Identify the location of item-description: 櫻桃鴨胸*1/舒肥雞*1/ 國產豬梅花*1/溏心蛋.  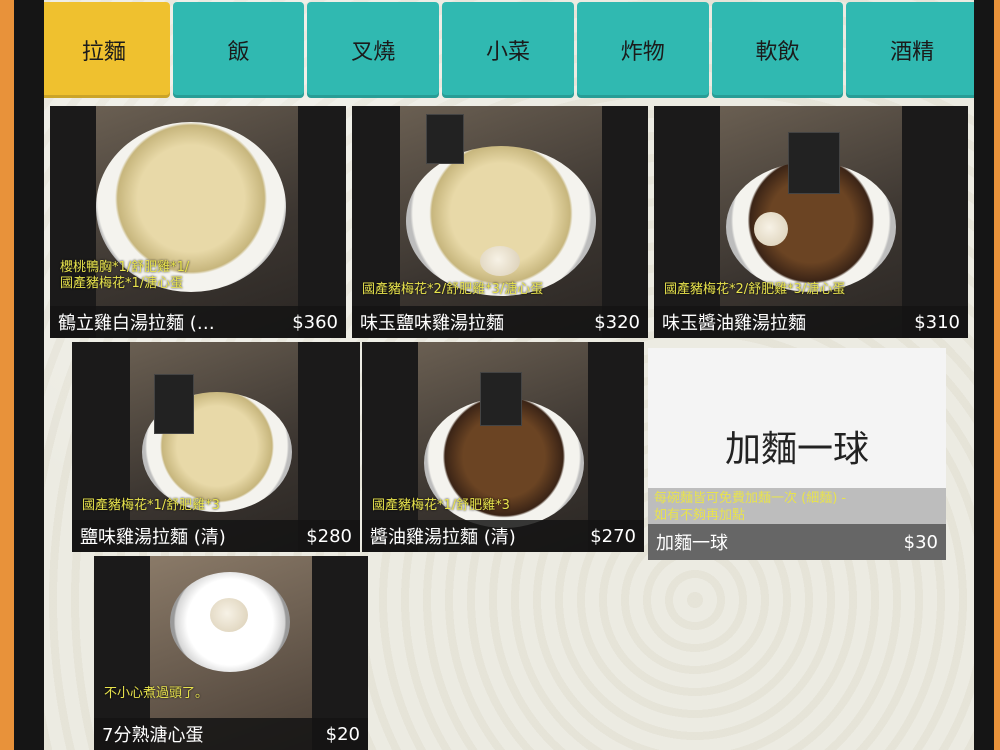
(125, 275).